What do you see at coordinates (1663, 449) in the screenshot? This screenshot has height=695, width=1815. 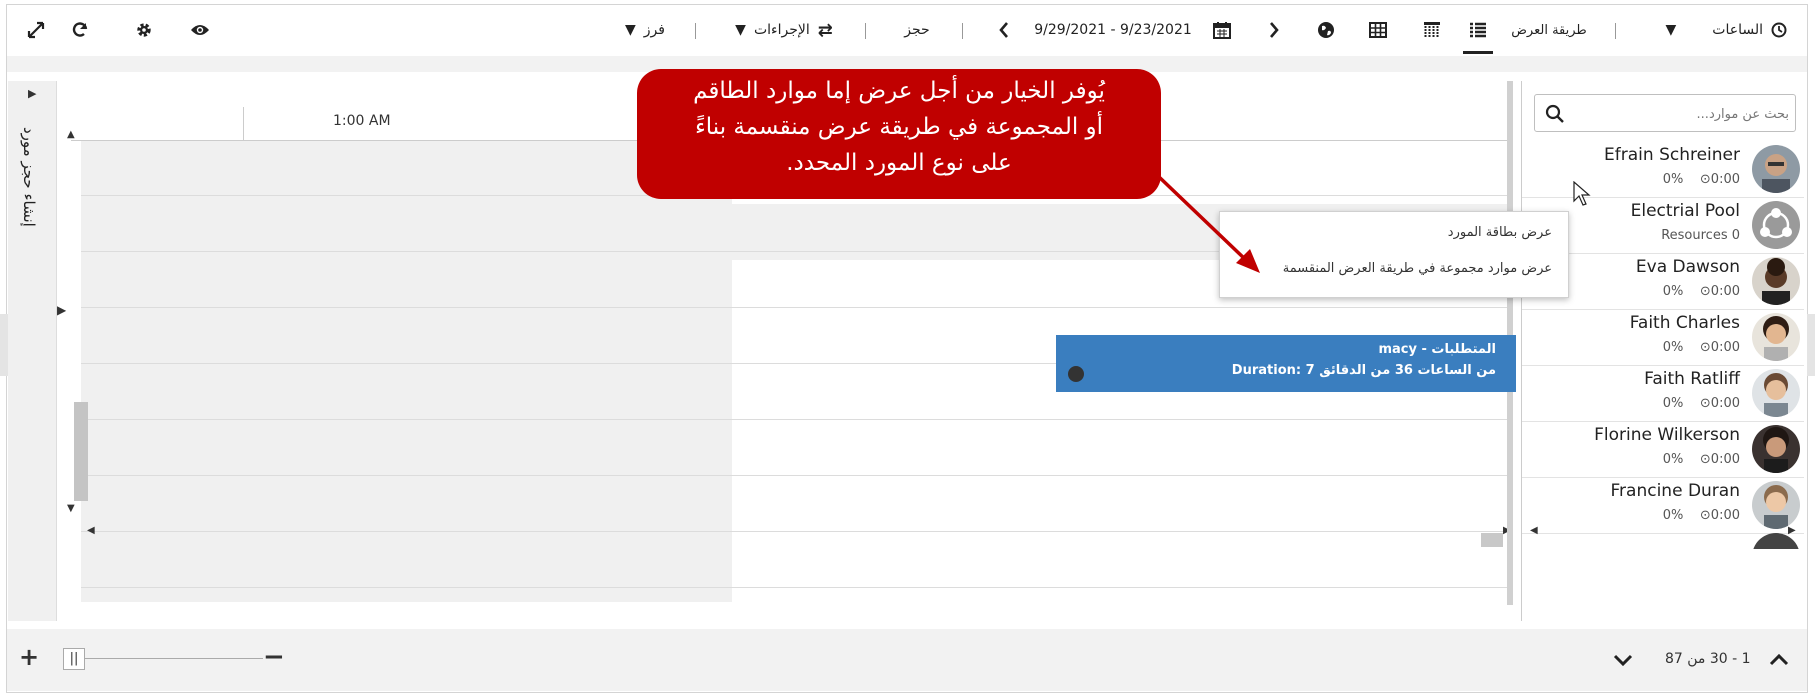 I see `resource-row: Florine Wilkerson 0% ⊙0:00` at bounding box center [1663, 449].